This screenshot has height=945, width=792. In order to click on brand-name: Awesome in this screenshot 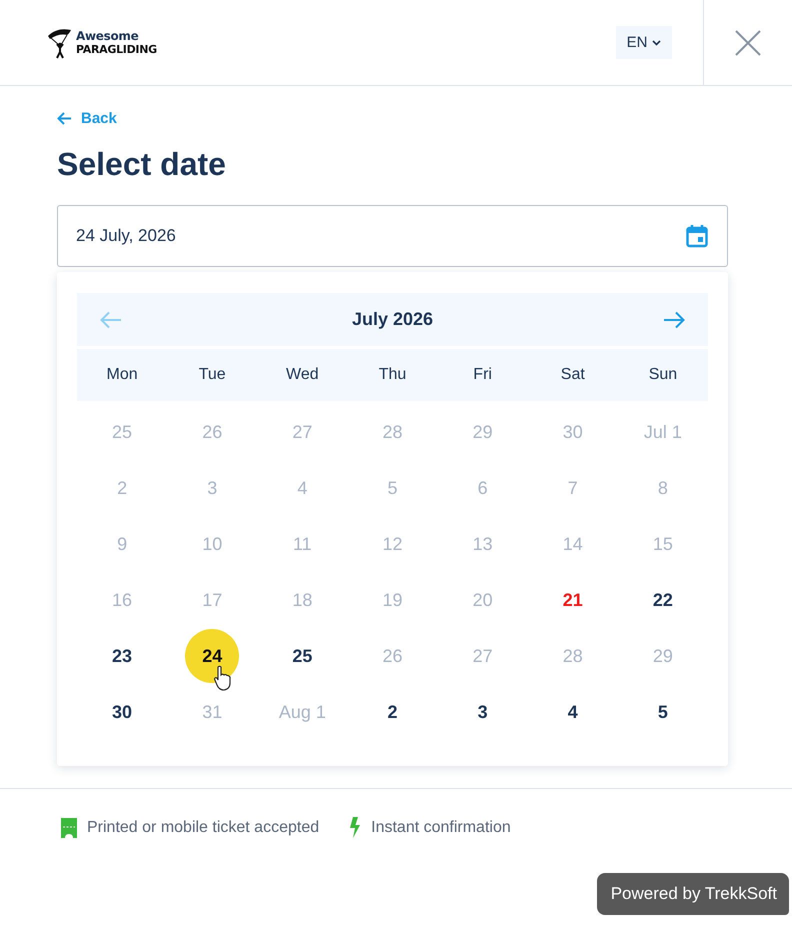, I will do `click(108, 36)`.